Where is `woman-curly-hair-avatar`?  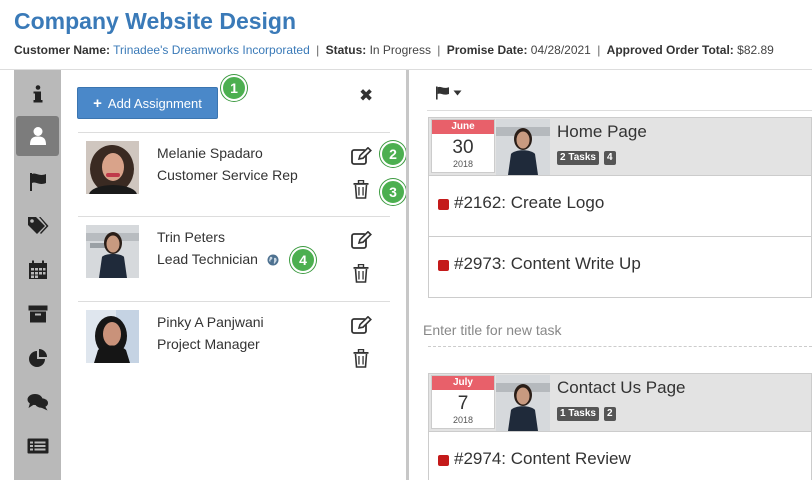 woman-curly-hair-avatar is located at coordinates (112, 167).